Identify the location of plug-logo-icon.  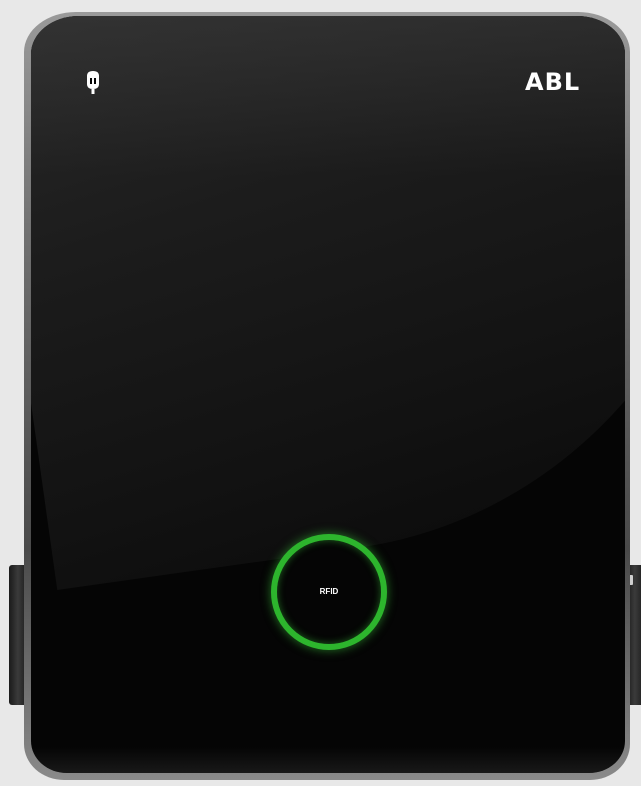
(93, 82).